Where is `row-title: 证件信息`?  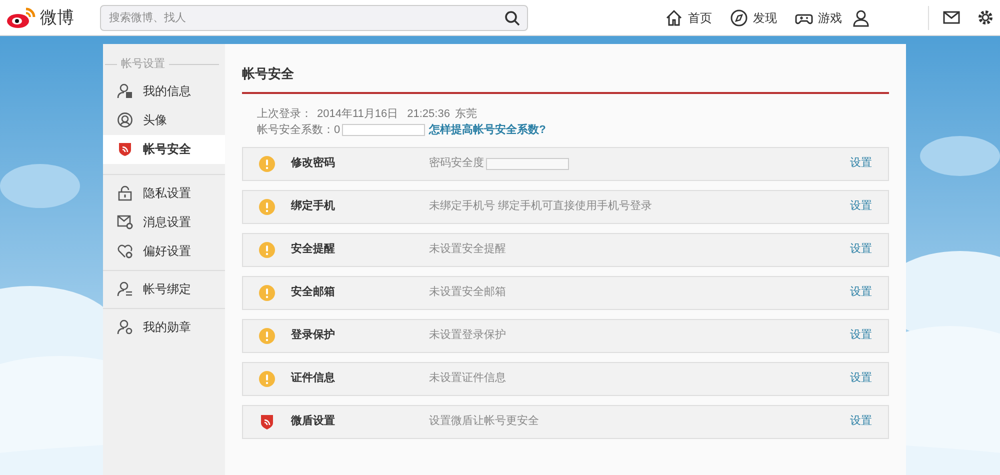 row-title: 证件信息 is located at coordinates (313, 378).